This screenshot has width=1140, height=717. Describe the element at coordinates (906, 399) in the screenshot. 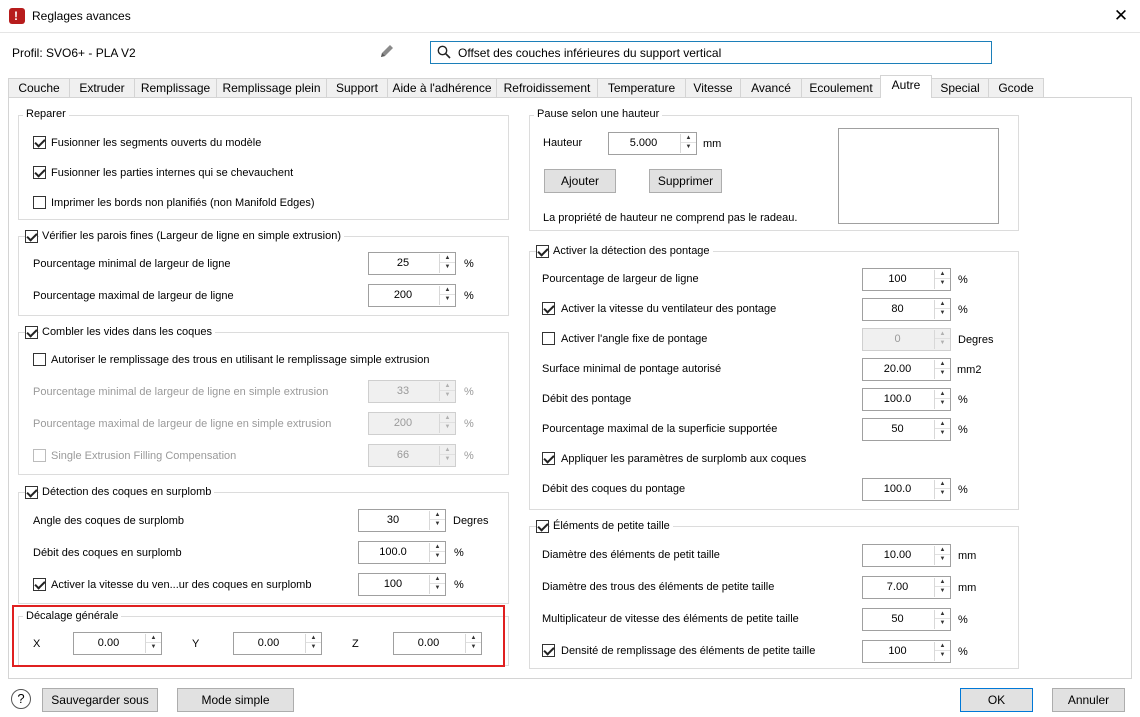

I see `spinbox-debit-pontage: 100.0 ▲ ▼` at that location.